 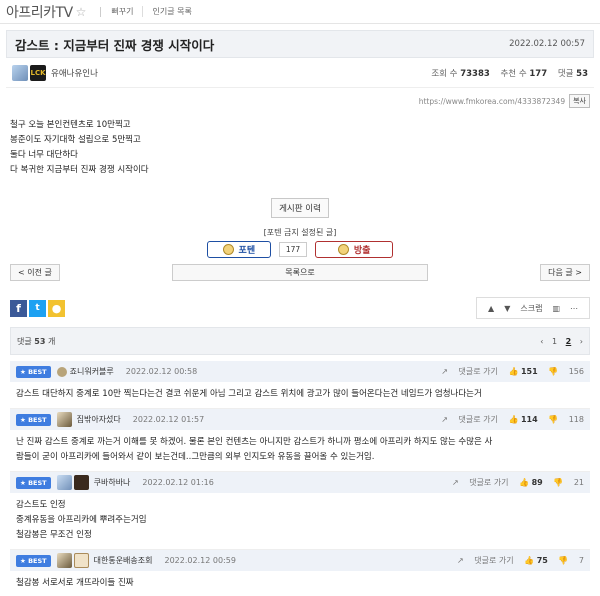 I want to click on post-nav: < 이전 글 목록으로 다음 글 >, so click(x=300, y=272).